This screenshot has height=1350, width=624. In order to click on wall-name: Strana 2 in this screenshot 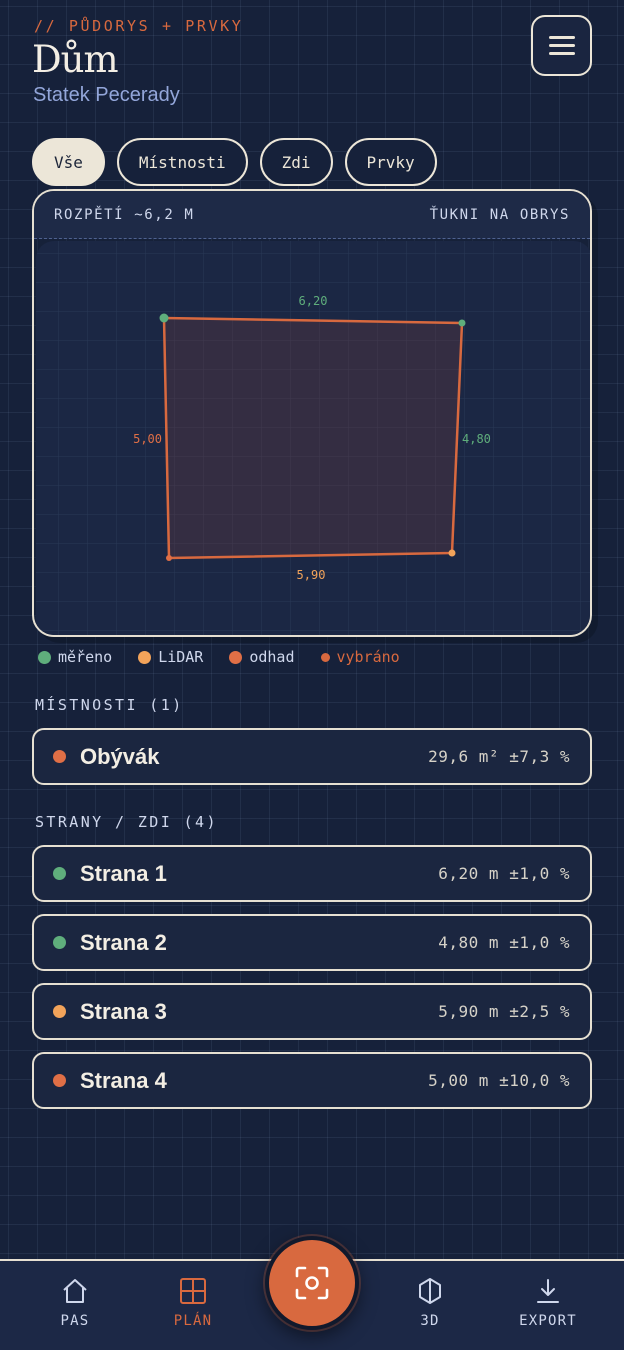, I will do `click(123, 942)`.